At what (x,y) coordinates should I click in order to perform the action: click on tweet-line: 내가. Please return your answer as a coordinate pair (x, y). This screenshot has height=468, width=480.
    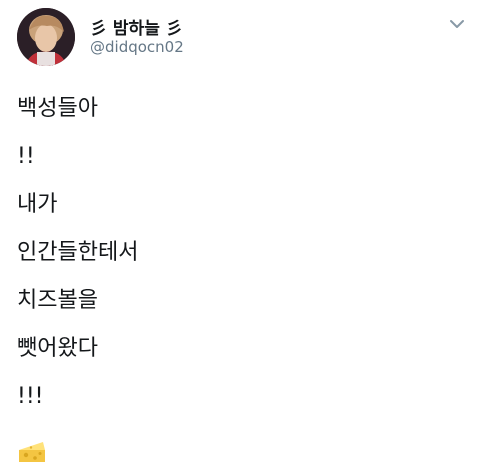
    Looking at the image, I should click on (37, 204).